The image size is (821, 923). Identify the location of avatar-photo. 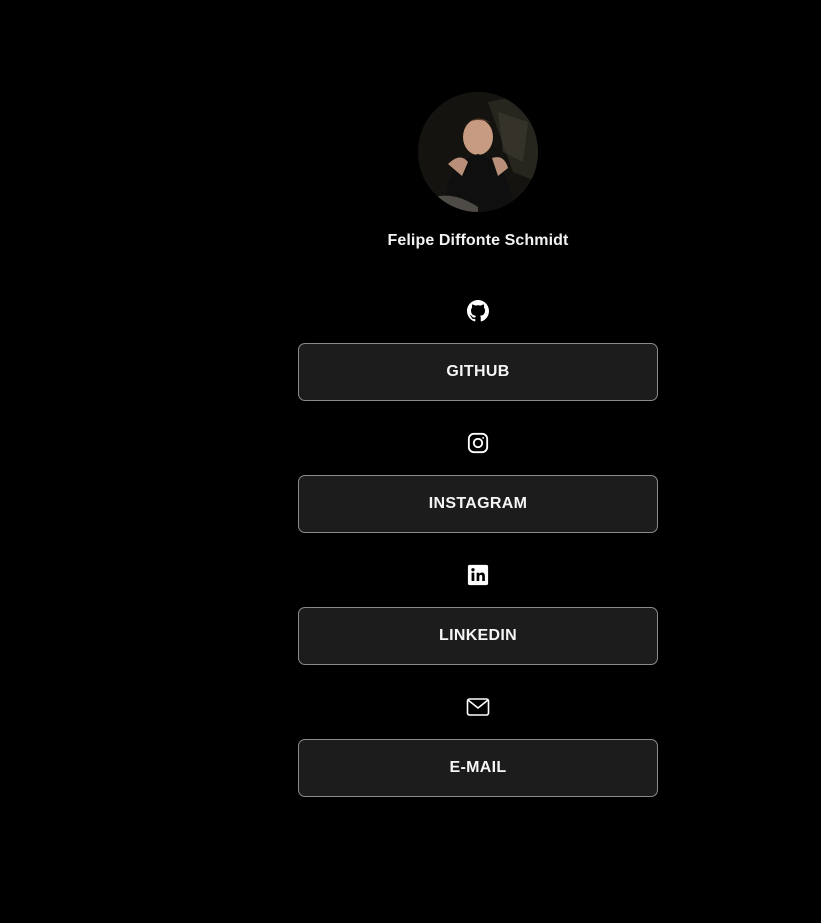
(478, 152).